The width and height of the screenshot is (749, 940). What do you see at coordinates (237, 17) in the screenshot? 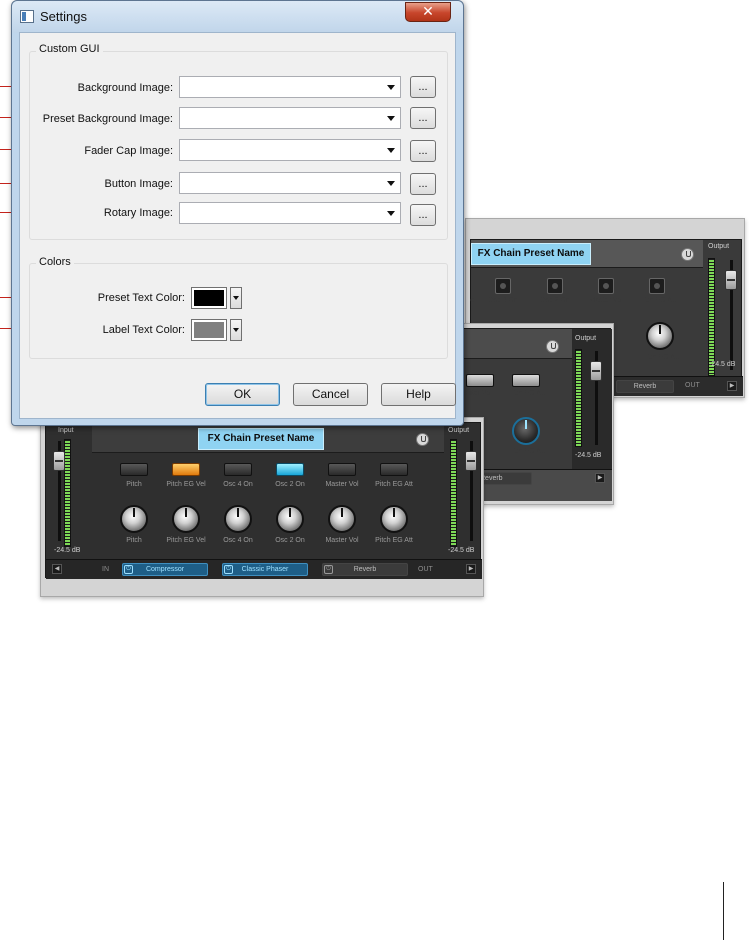
I see `title-bar: Settings ✕` at bounding box center [237, 17].